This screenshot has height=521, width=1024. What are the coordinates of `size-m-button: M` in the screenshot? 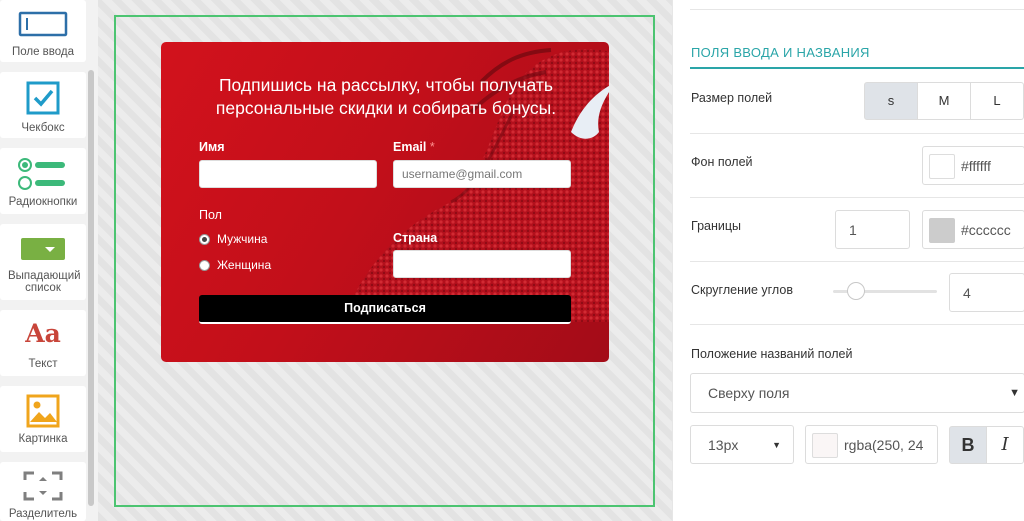 It's located at (944, 101).